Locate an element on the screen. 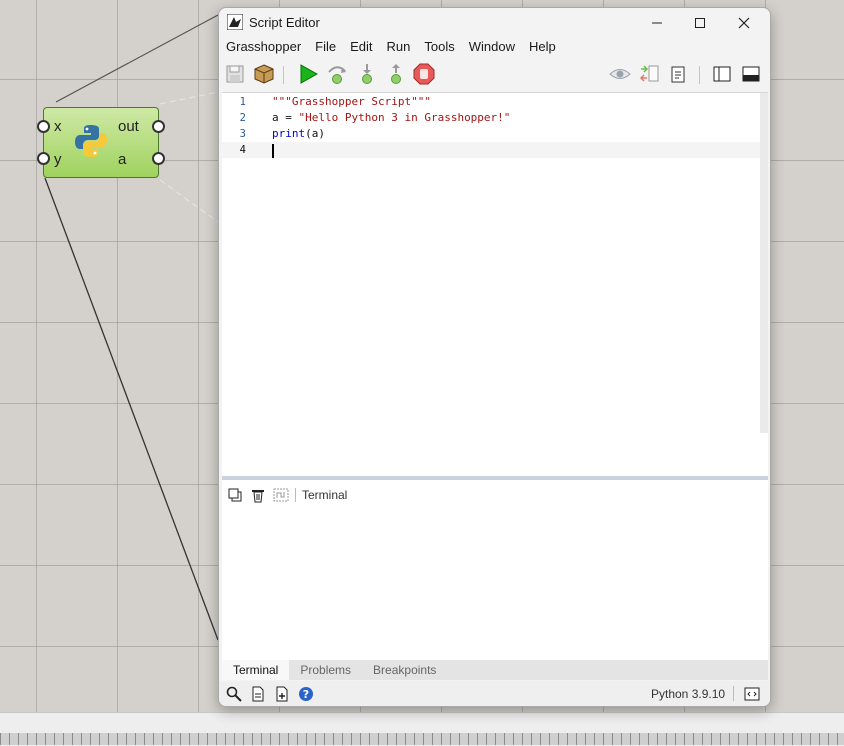  new-file-button is located at coordinates (258, 694).